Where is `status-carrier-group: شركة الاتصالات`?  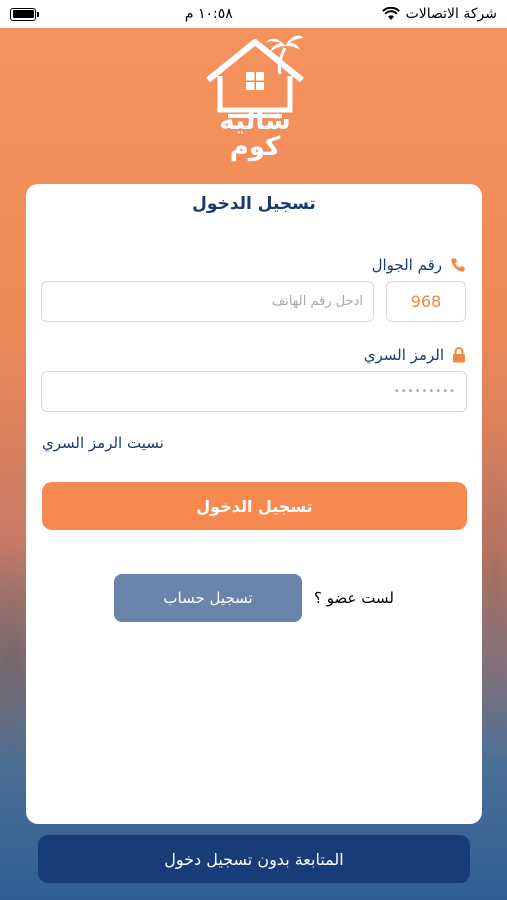
status-carrier-group: شركة الاتصالات is located at coordinates (439, 14).